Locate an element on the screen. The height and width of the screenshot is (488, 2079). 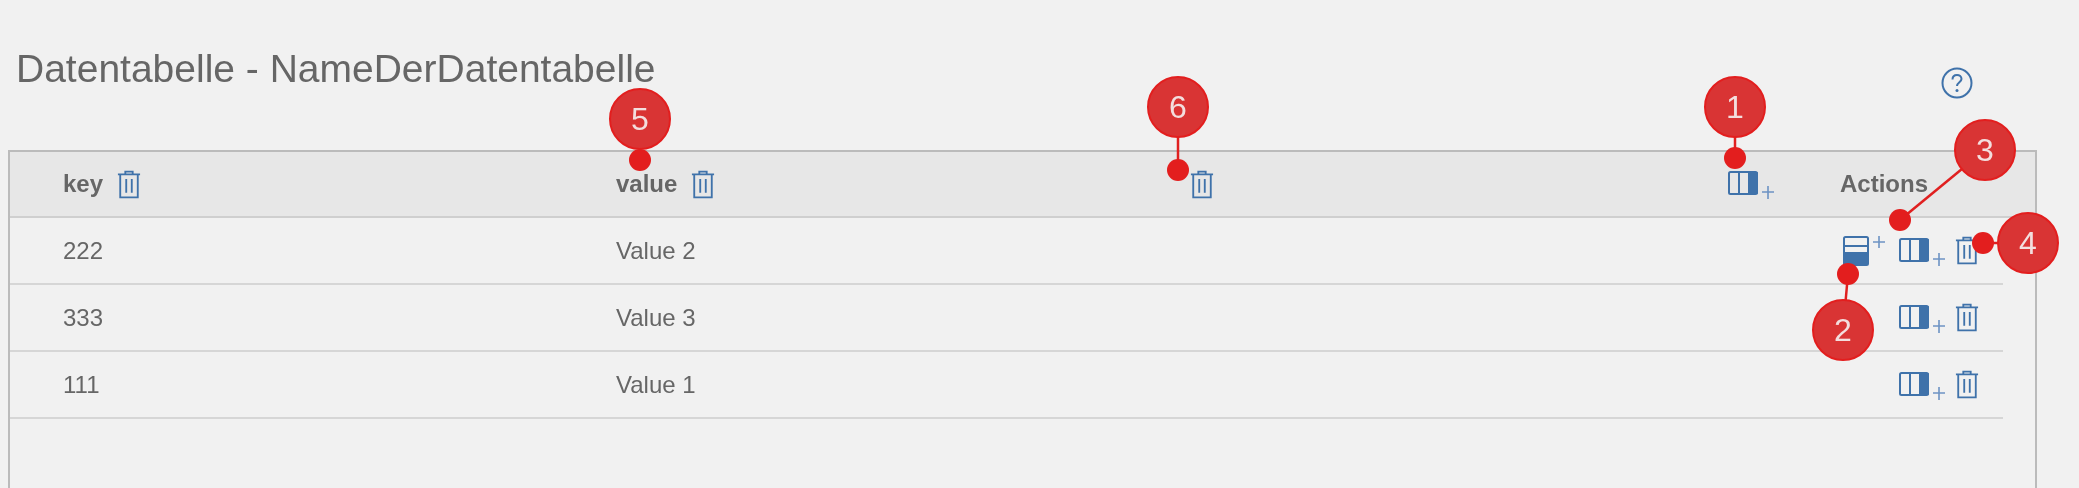
table-cell: Value 2 is located at coordinates (656, 250).